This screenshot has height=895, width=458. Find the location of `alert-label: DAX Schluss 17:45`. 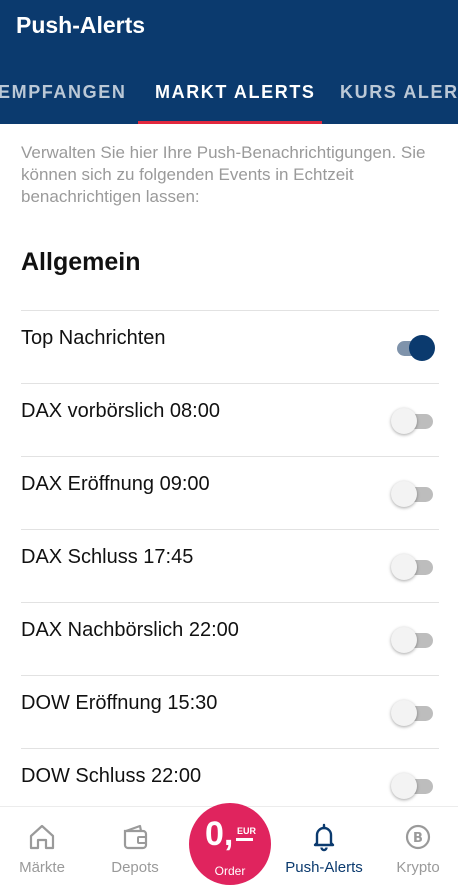

alert-label: DAX Schluss 17:45 is located at coordinates (107, 557).